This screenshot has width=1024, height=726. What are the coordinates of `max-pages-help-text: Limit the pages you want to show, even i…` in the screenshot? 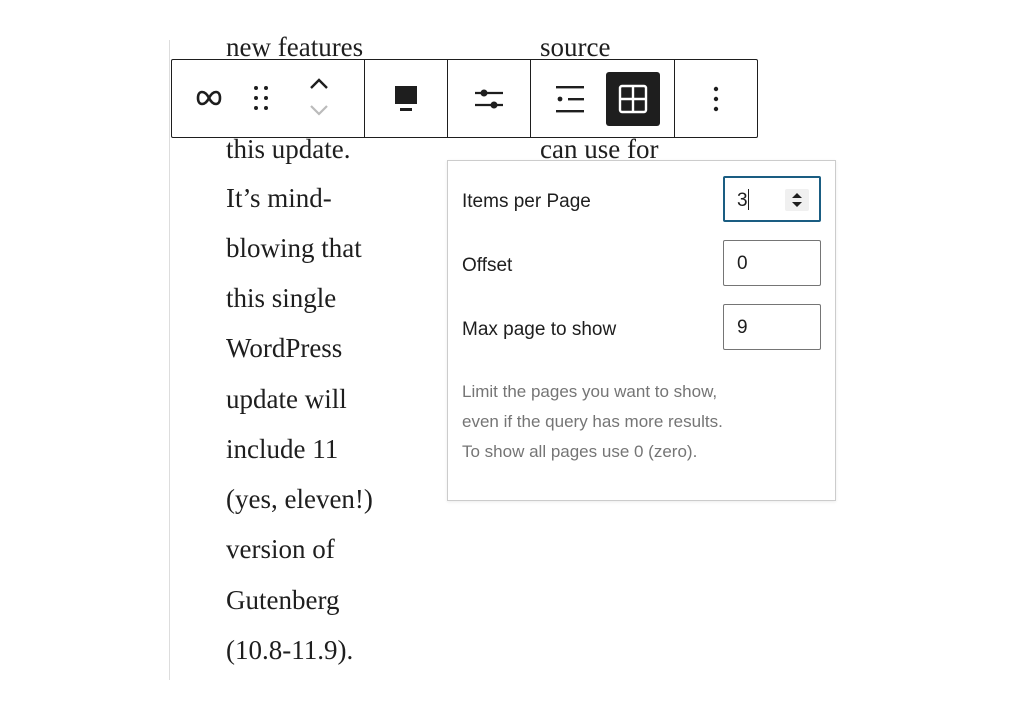 It's located at (592, 422).